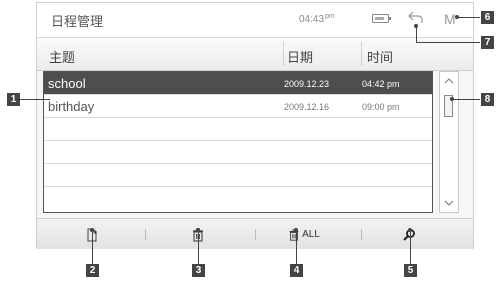 The height and width of the screenshot is (283, 499). I want to click on column-header-time: 时间, so click(380, 56).